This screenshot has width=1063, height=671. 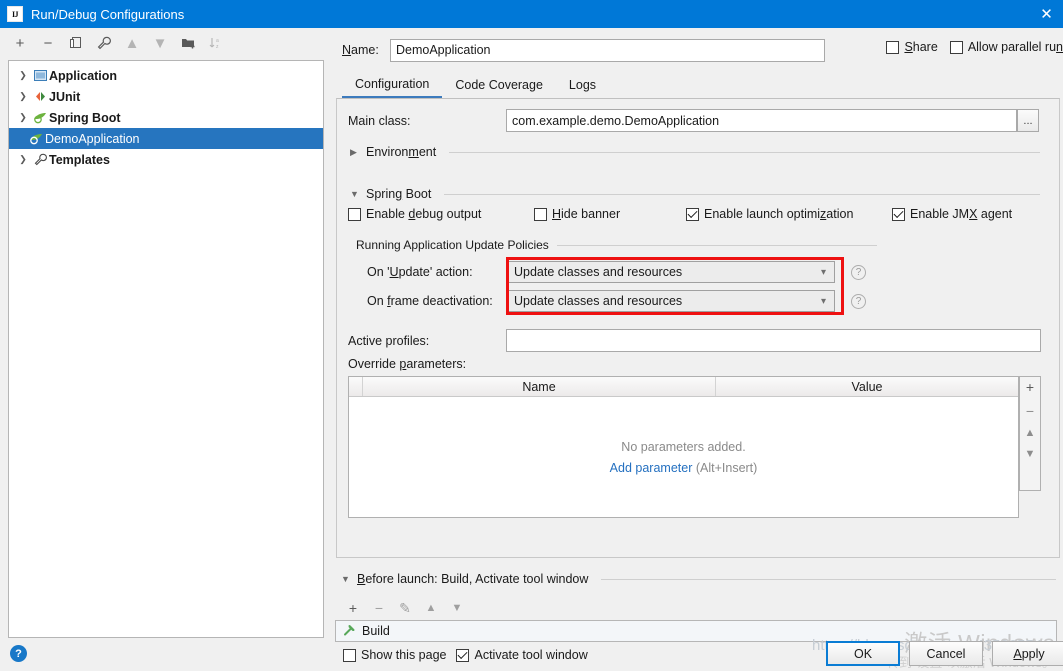 I want to click on active-profiles-input, so click(x=773, y=340).